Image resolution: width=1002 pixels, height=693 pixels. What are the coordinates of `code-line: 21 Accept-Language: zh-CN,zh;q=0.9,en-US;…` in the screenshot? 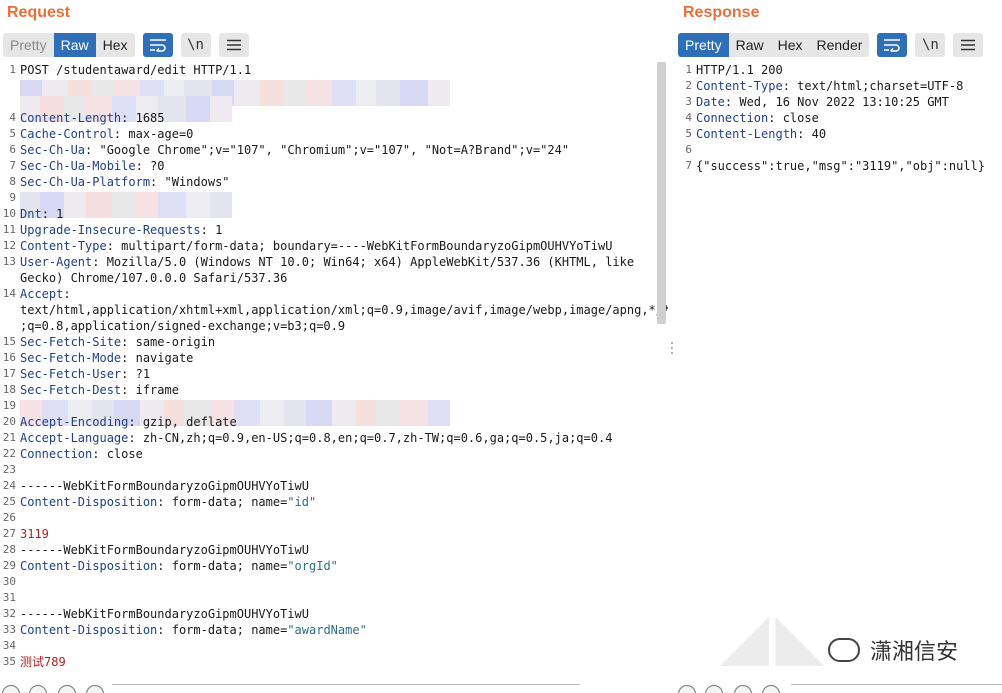 It's located at (328, 438).